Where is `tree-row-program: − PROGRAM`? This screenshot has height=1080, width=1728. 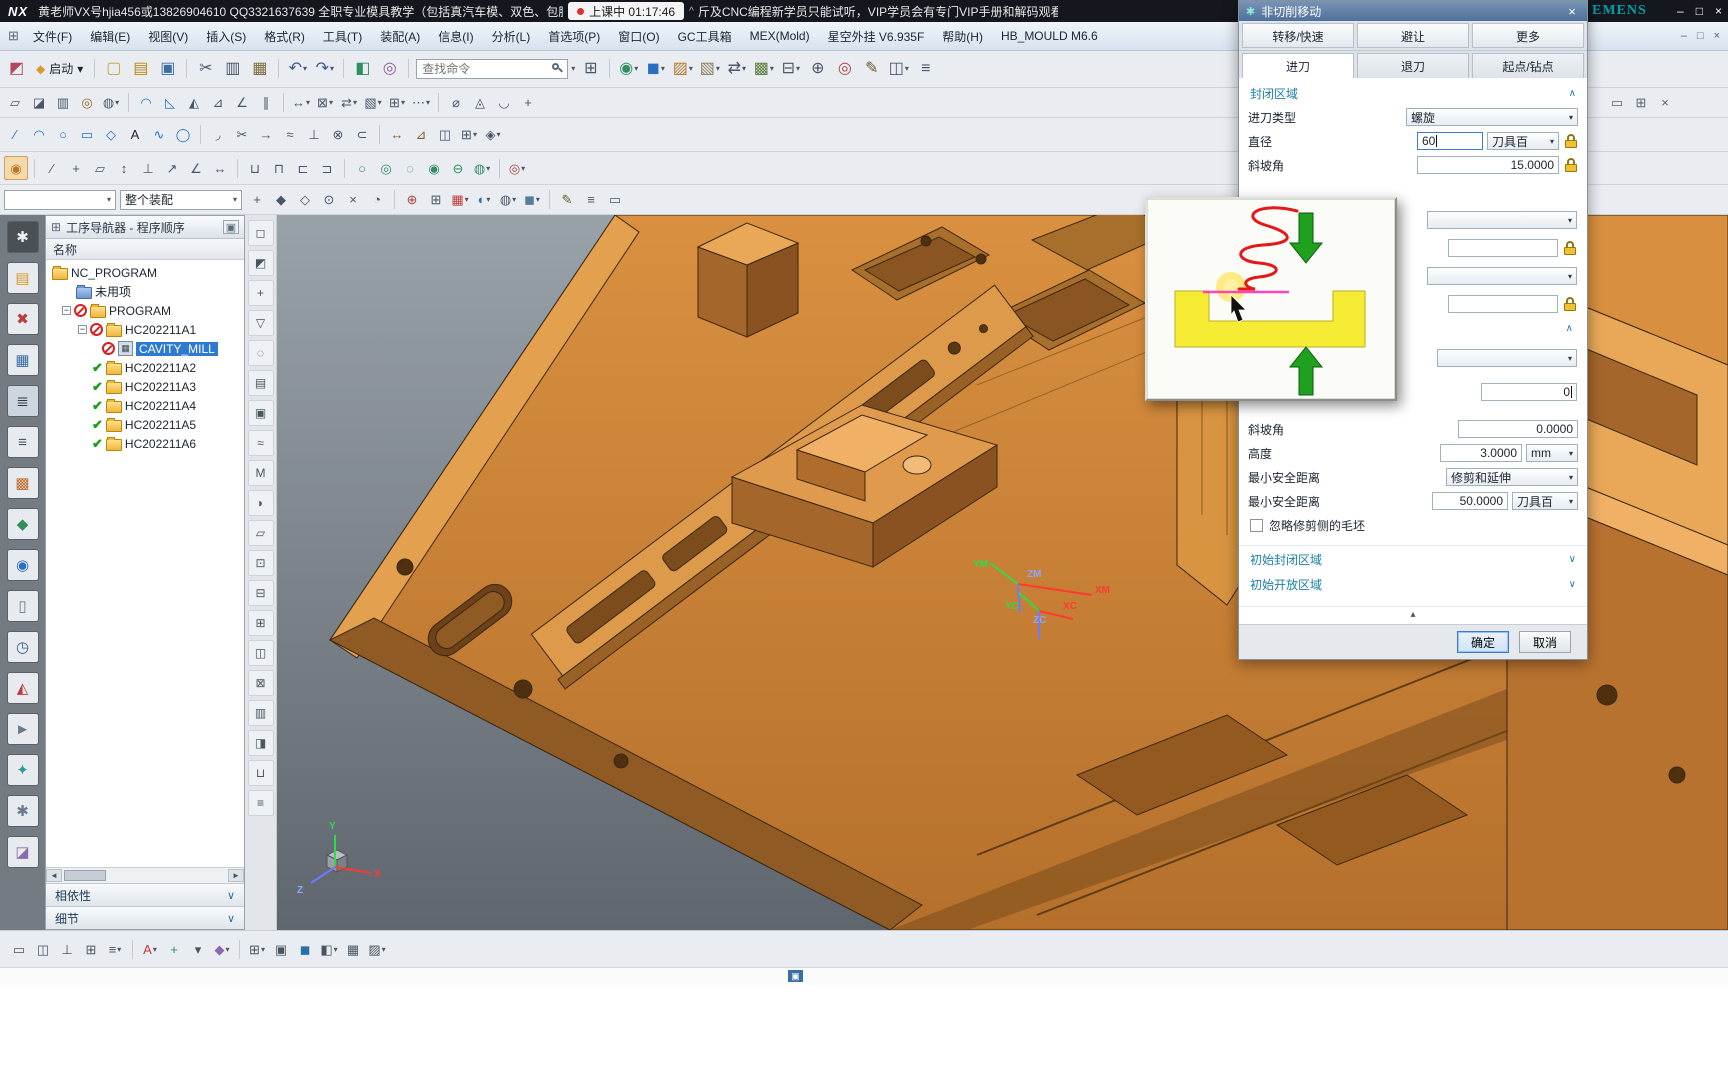
tree-row-program: − PROGRAM is located at coordinates (145, 310).